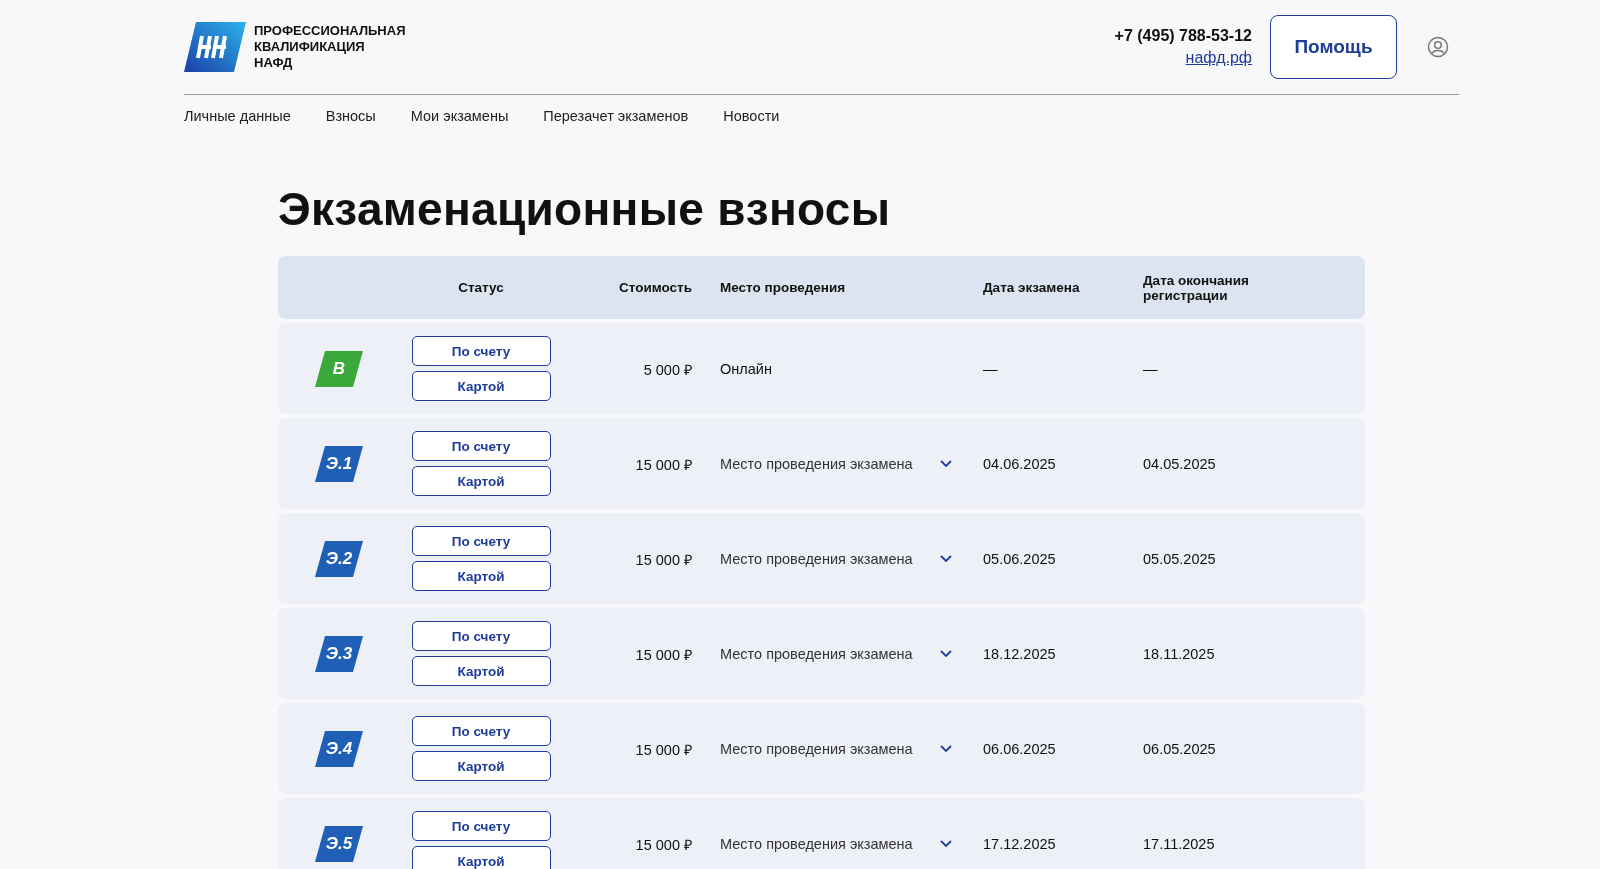  I want to click on registration-end-date: 18.11.2025, so click(1179, 653).